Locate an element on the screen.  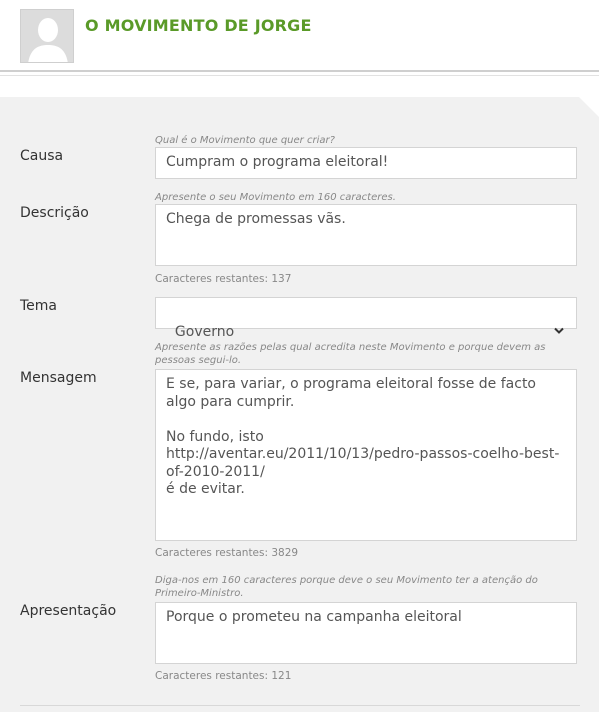
avatar is located at coordinates (47, 36).